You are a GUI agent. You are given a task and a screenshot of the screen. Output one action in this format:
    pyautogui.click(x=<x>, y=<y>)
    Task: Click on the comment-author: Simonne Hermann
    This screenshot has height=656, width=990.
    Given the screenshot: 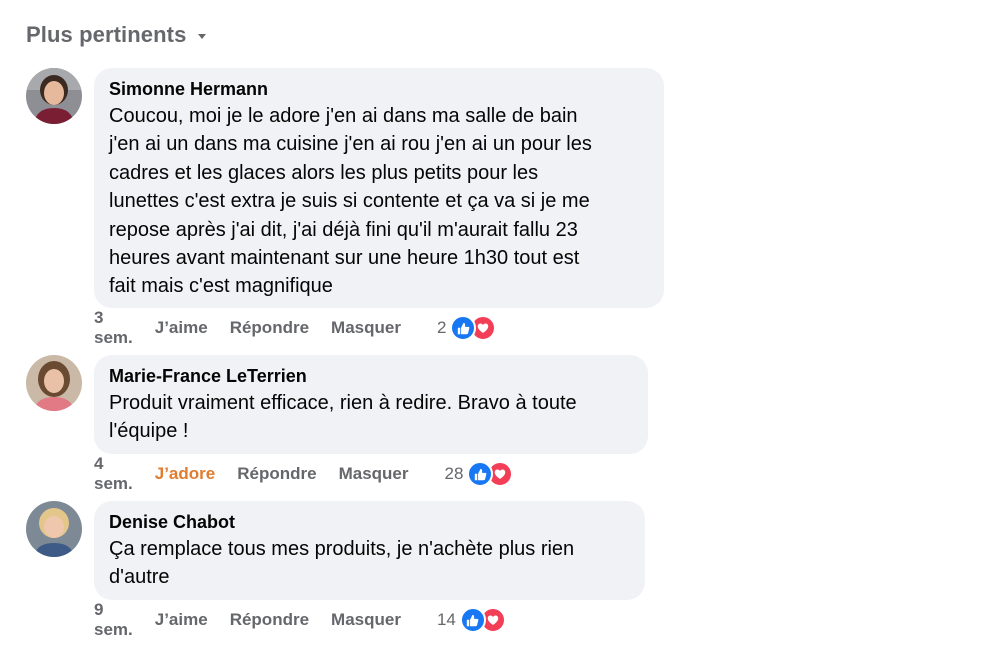 What is the action you would take?
    pyautogui.click(x=379, y=89)
    